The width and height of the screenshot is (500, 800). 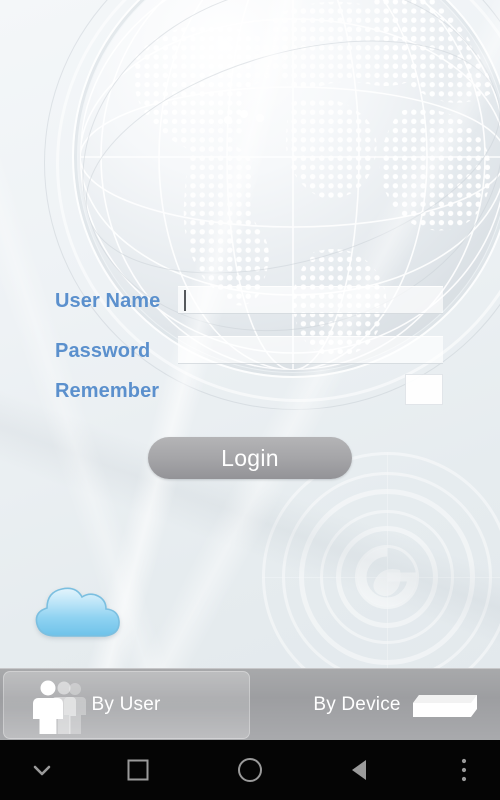 What do you see at coordinates (103, 351) in the screenshot?
I see `password-label: Password` at bounding box center [103, 351].